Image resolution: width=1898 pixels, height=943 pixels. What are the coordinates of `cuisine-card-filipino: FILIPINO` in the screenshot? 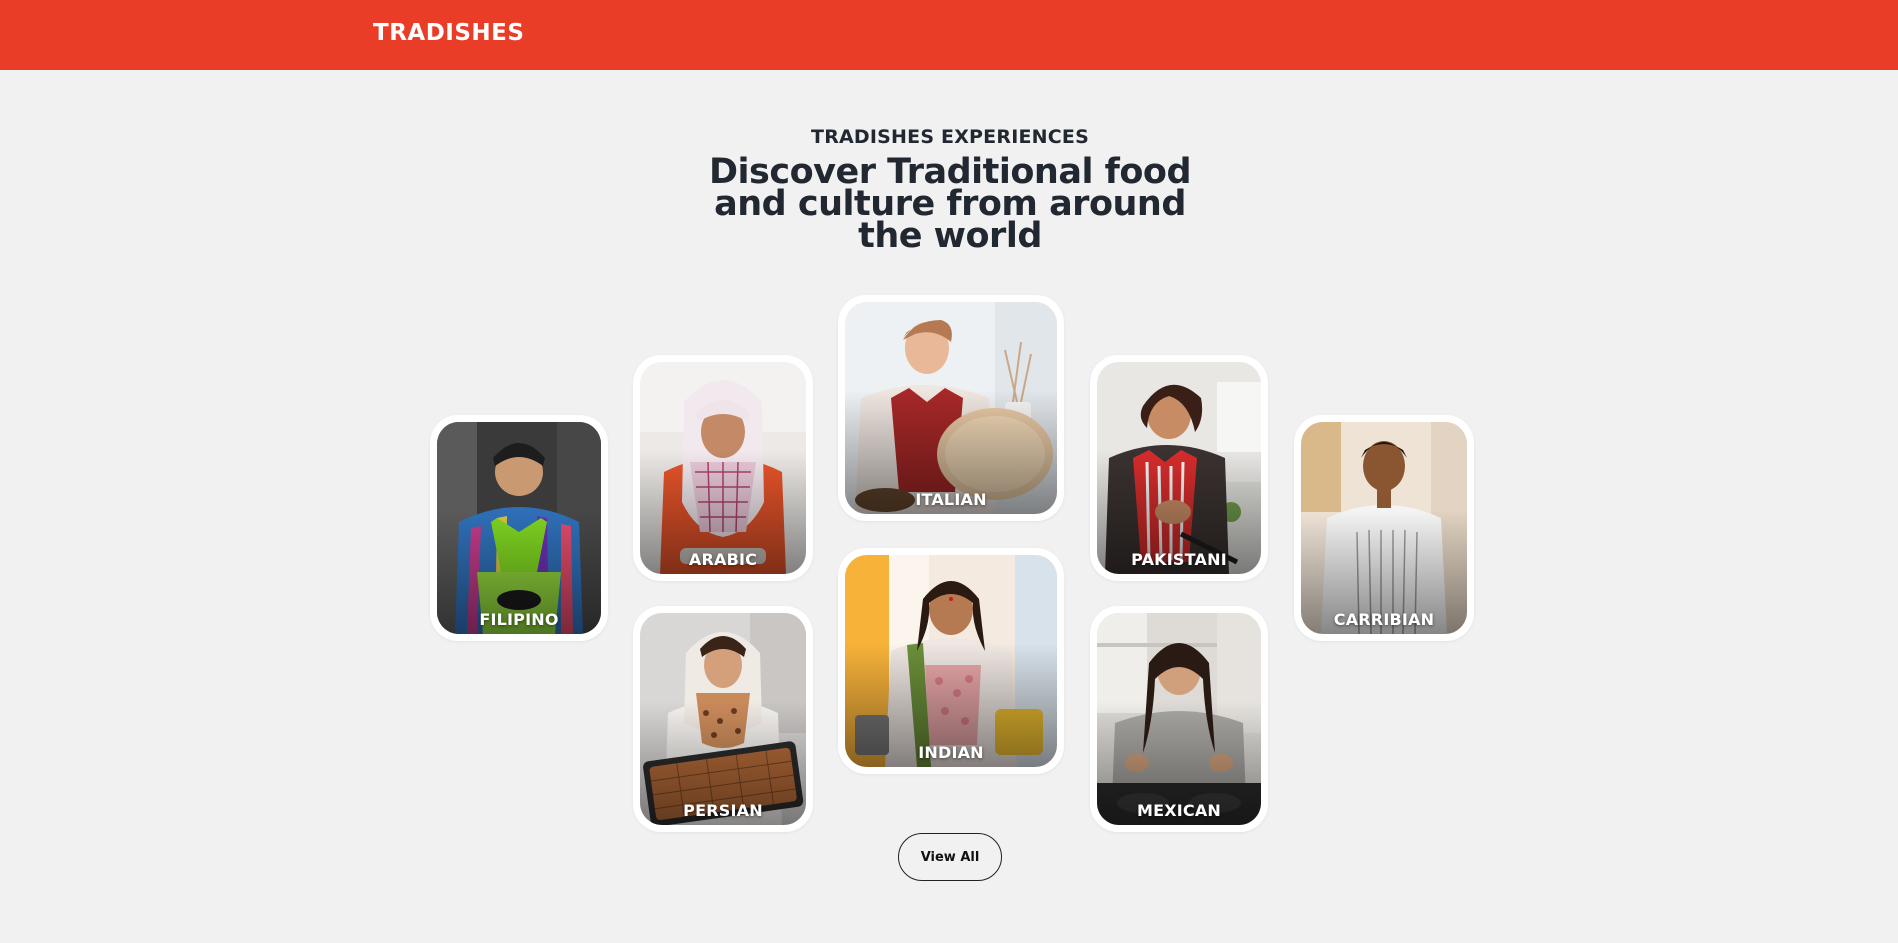 It's located at (519, 528).